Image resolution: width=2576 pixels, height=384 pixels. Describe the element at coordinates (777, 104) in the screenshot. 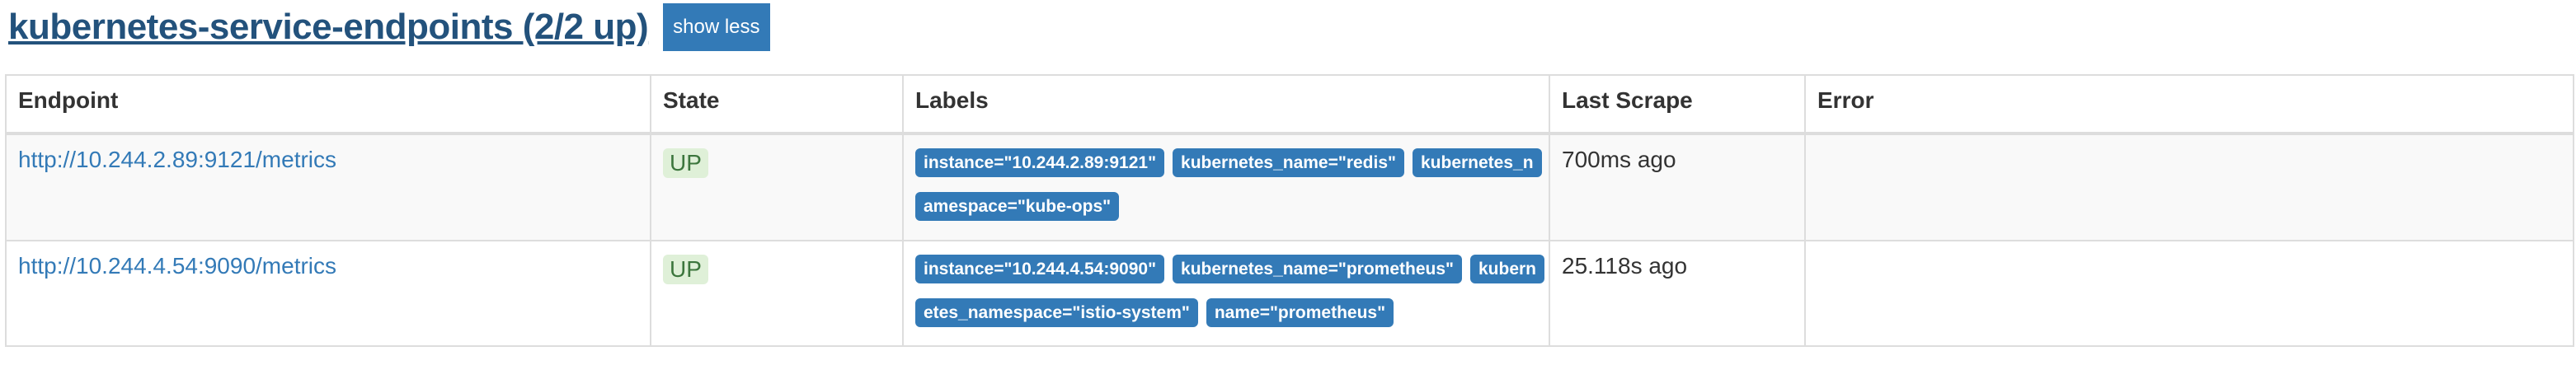

I see `column-header-state: State` at that location.